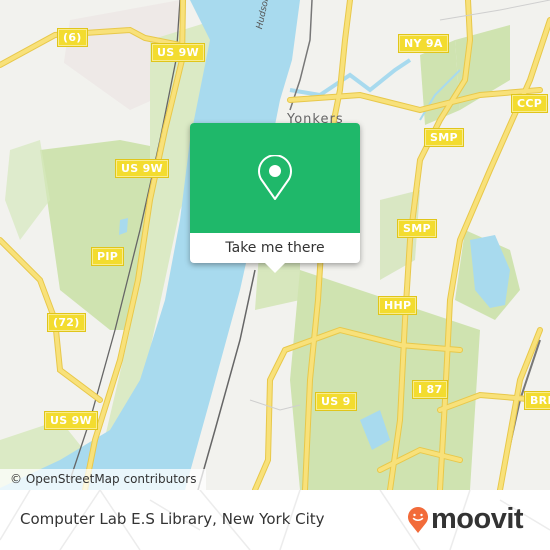 This screenshot has width=550, height=550. I want to click on map-attribution: © OpenStreetMap contributors, so click(103, 479).